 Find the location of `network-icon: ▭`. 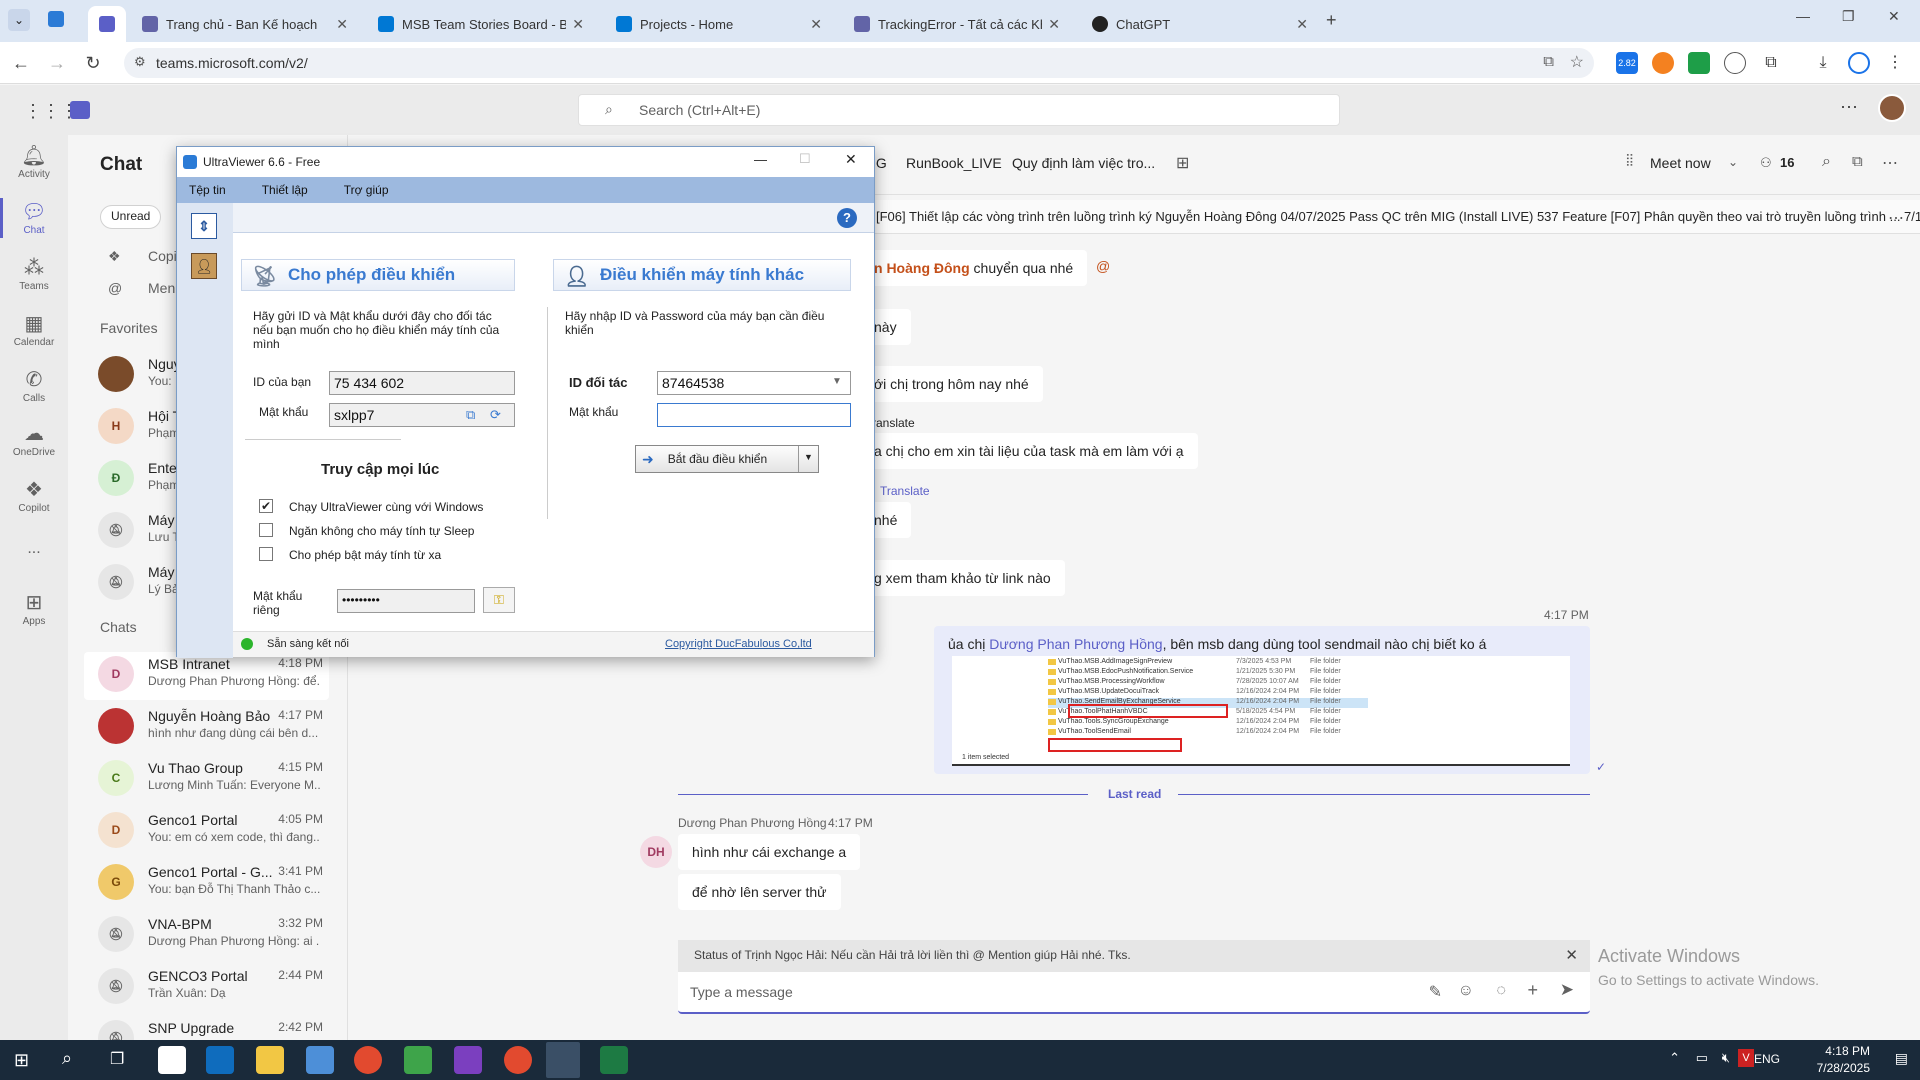

network-icon: ▭ is located at coordinates (1702, 1058).